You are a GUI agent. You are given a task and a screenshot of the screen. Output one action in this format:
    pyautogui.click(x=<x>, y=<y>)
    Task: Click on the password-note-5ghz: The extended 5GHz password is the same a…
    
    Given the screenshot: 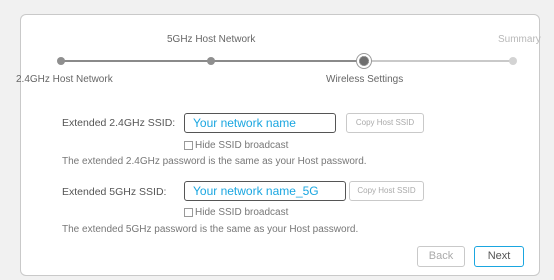 What is the action you would take?
    pyautogui.click(x=210, y=229)
    